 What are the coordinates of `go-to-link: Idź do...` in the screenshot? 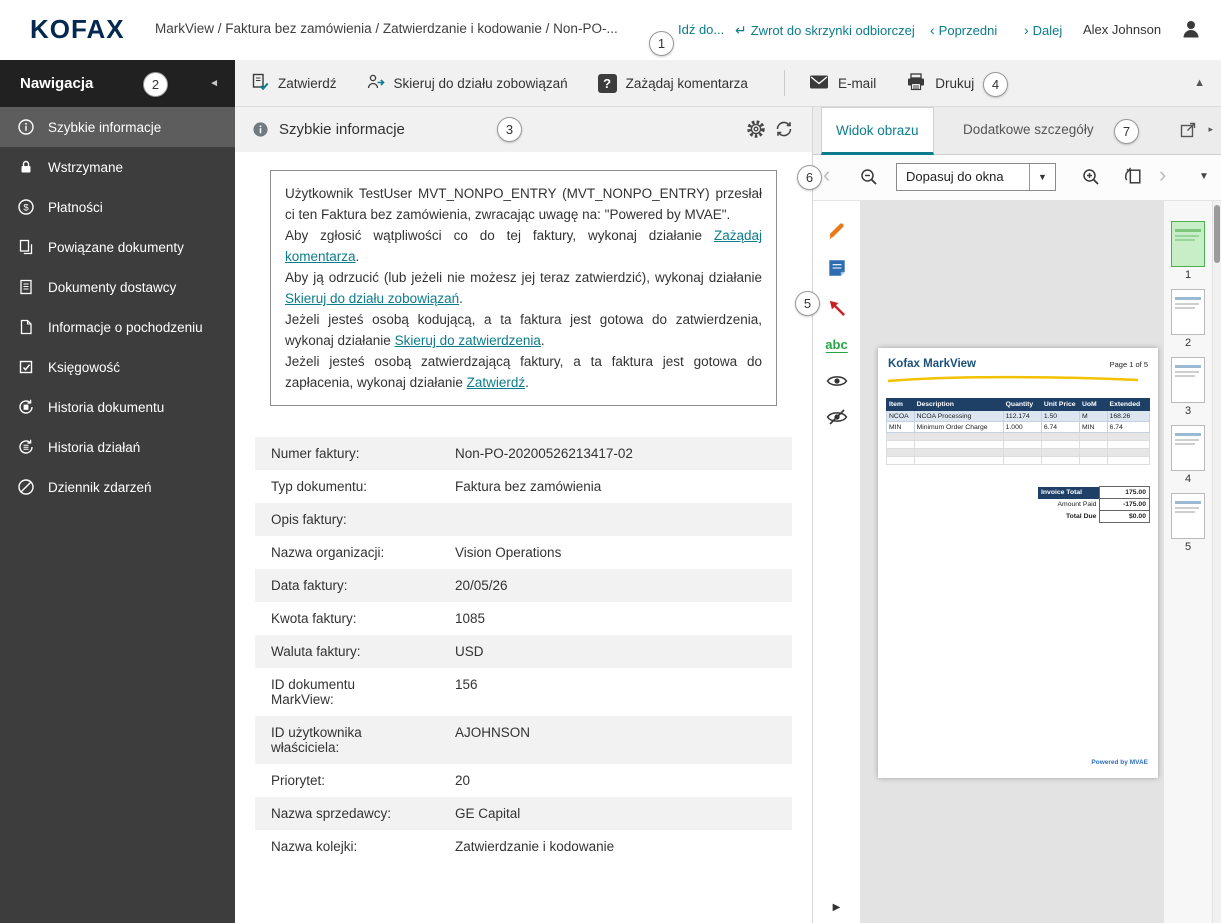 It's located at (701, 29).